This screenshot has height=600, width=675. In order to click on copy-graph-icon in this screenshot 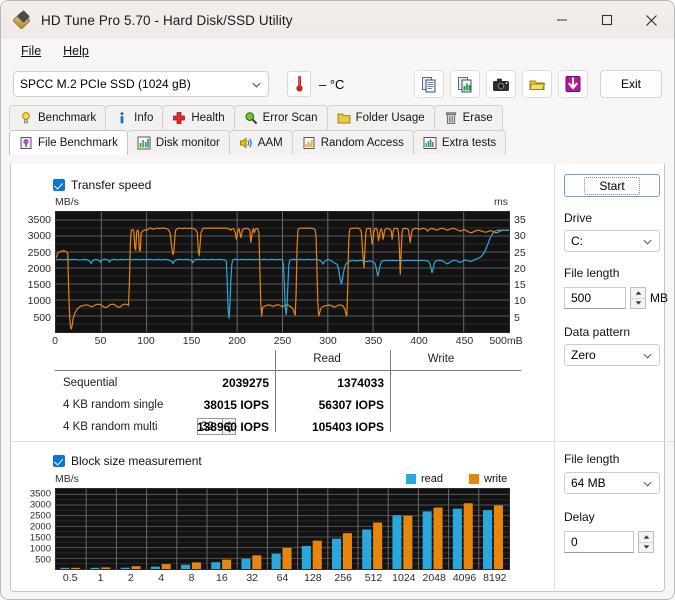, I will do `click(465, 84)`.